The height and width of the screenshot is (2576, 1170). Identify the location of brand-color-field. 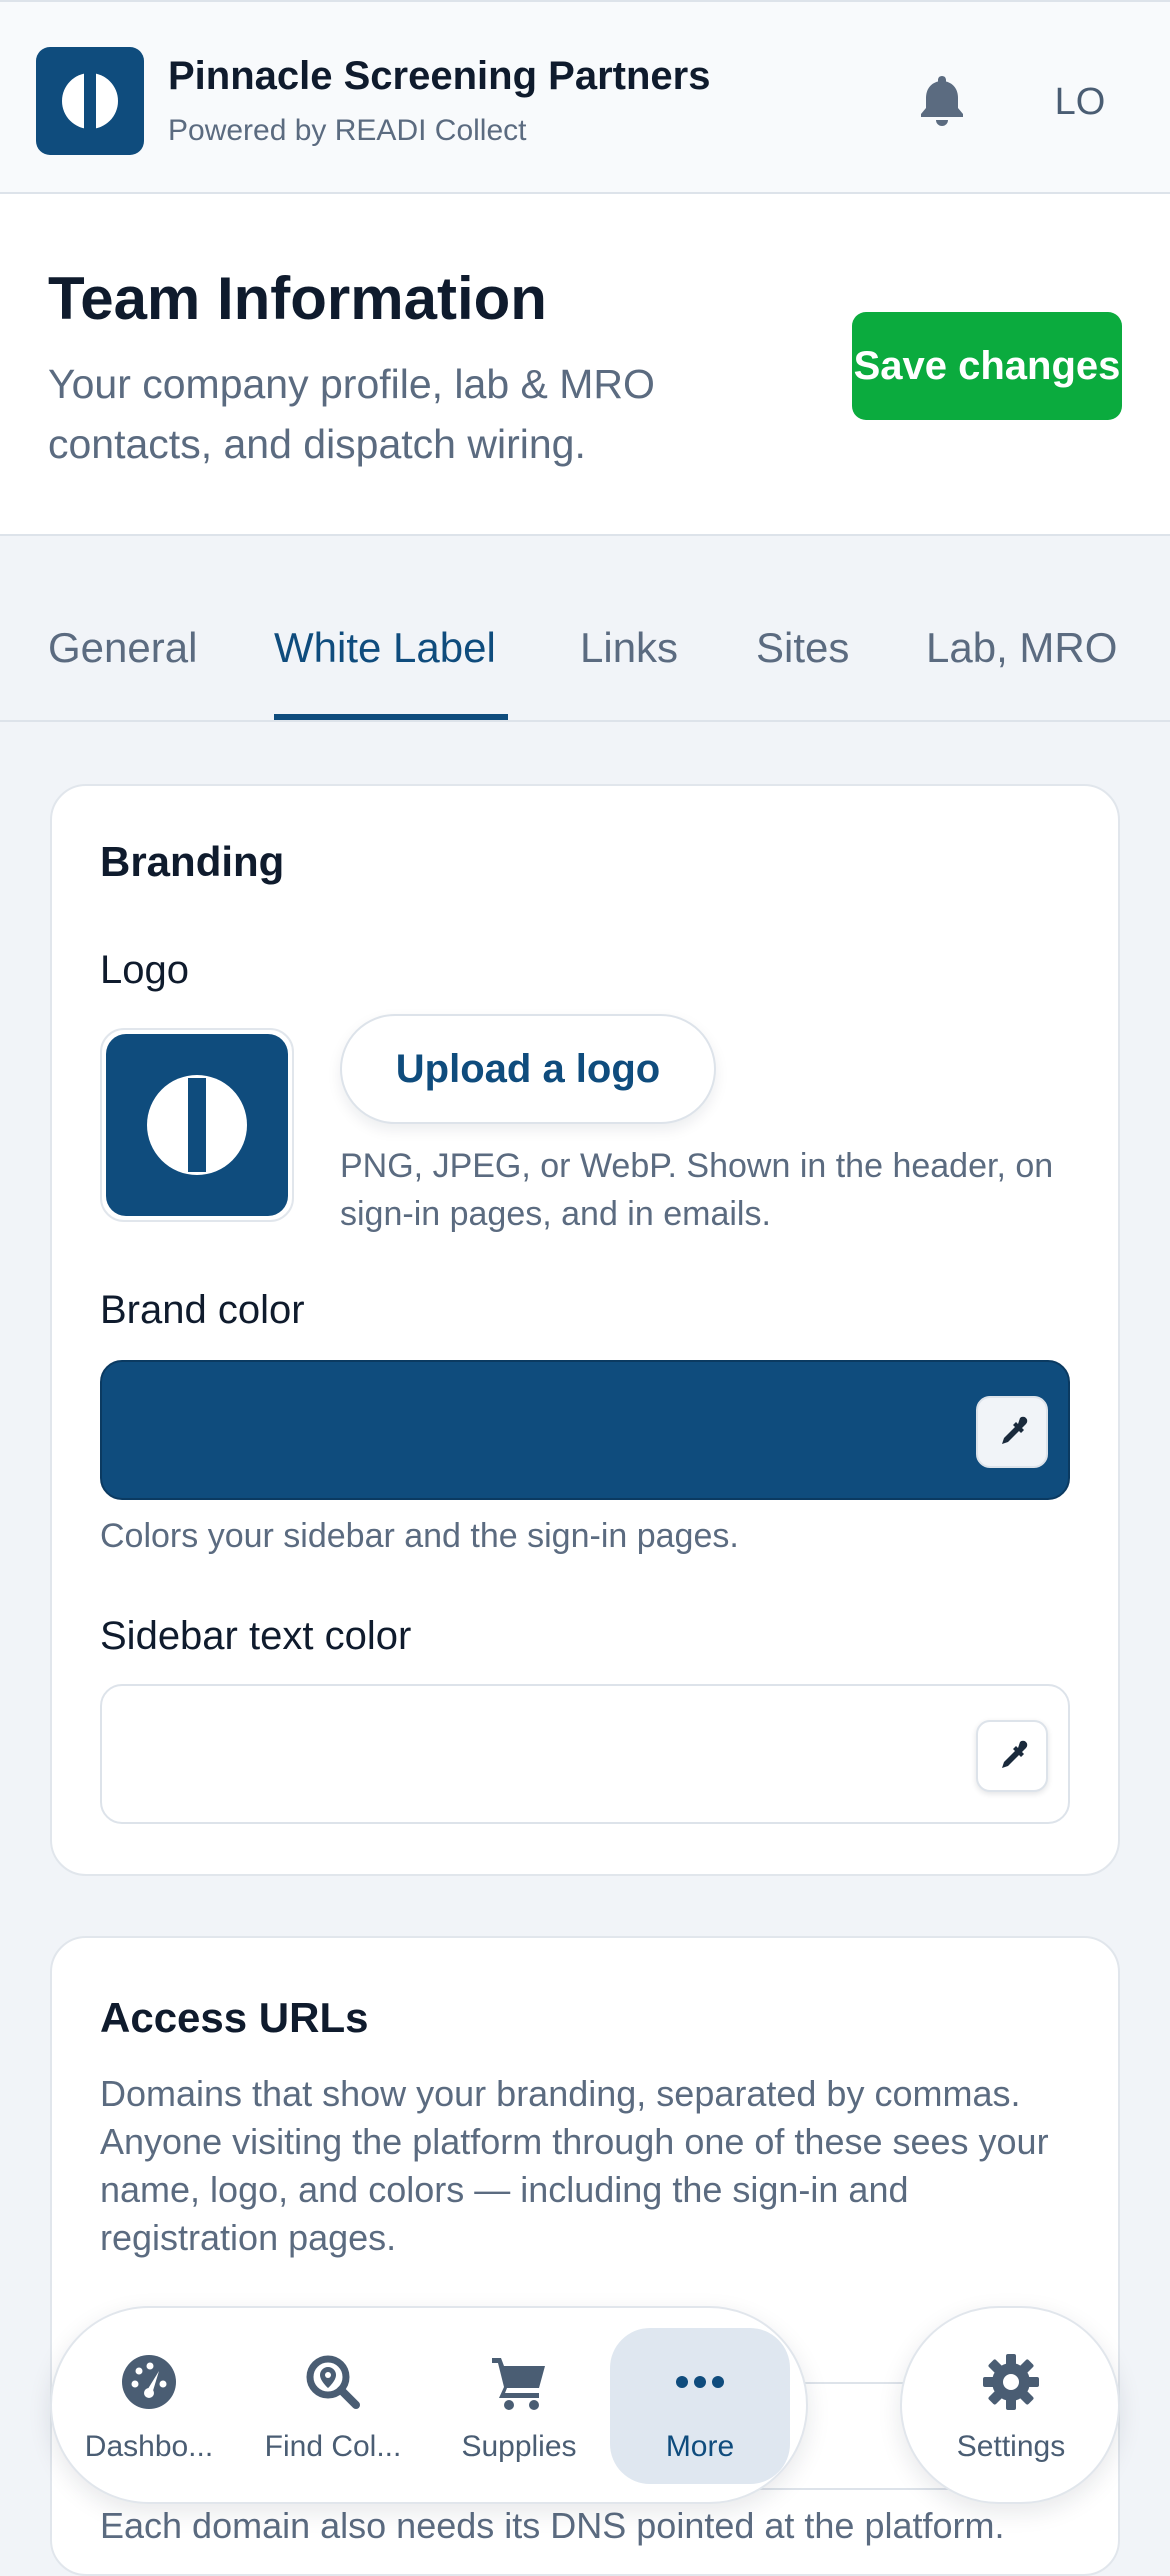
(585, 1430).